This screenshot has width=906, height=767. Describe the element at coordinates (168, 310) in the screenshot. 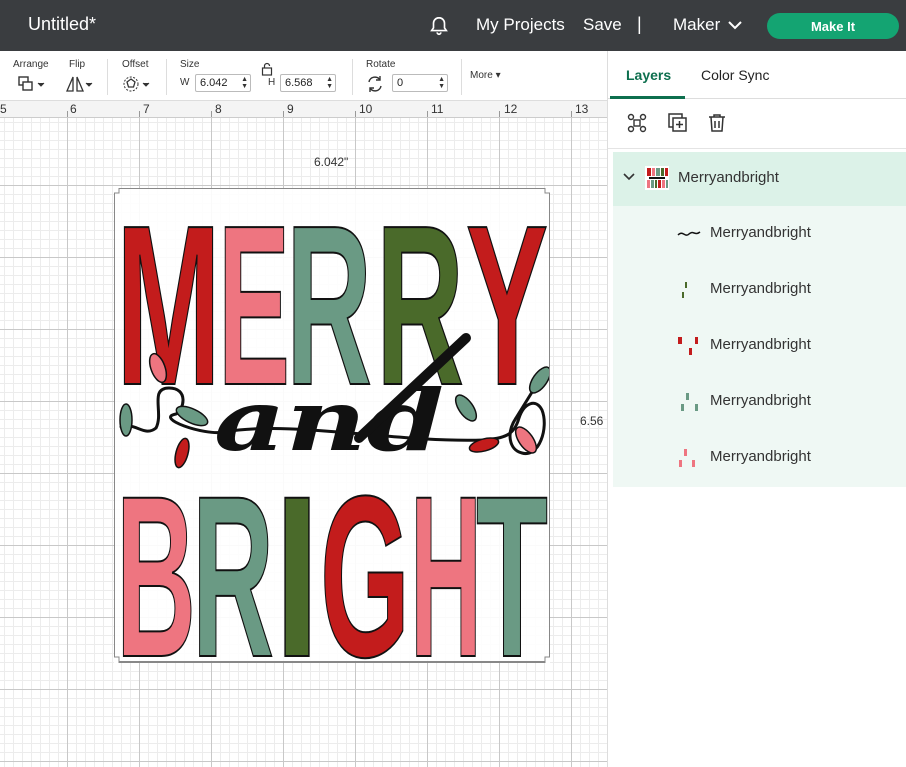

I see `design-letter: M` at that location.